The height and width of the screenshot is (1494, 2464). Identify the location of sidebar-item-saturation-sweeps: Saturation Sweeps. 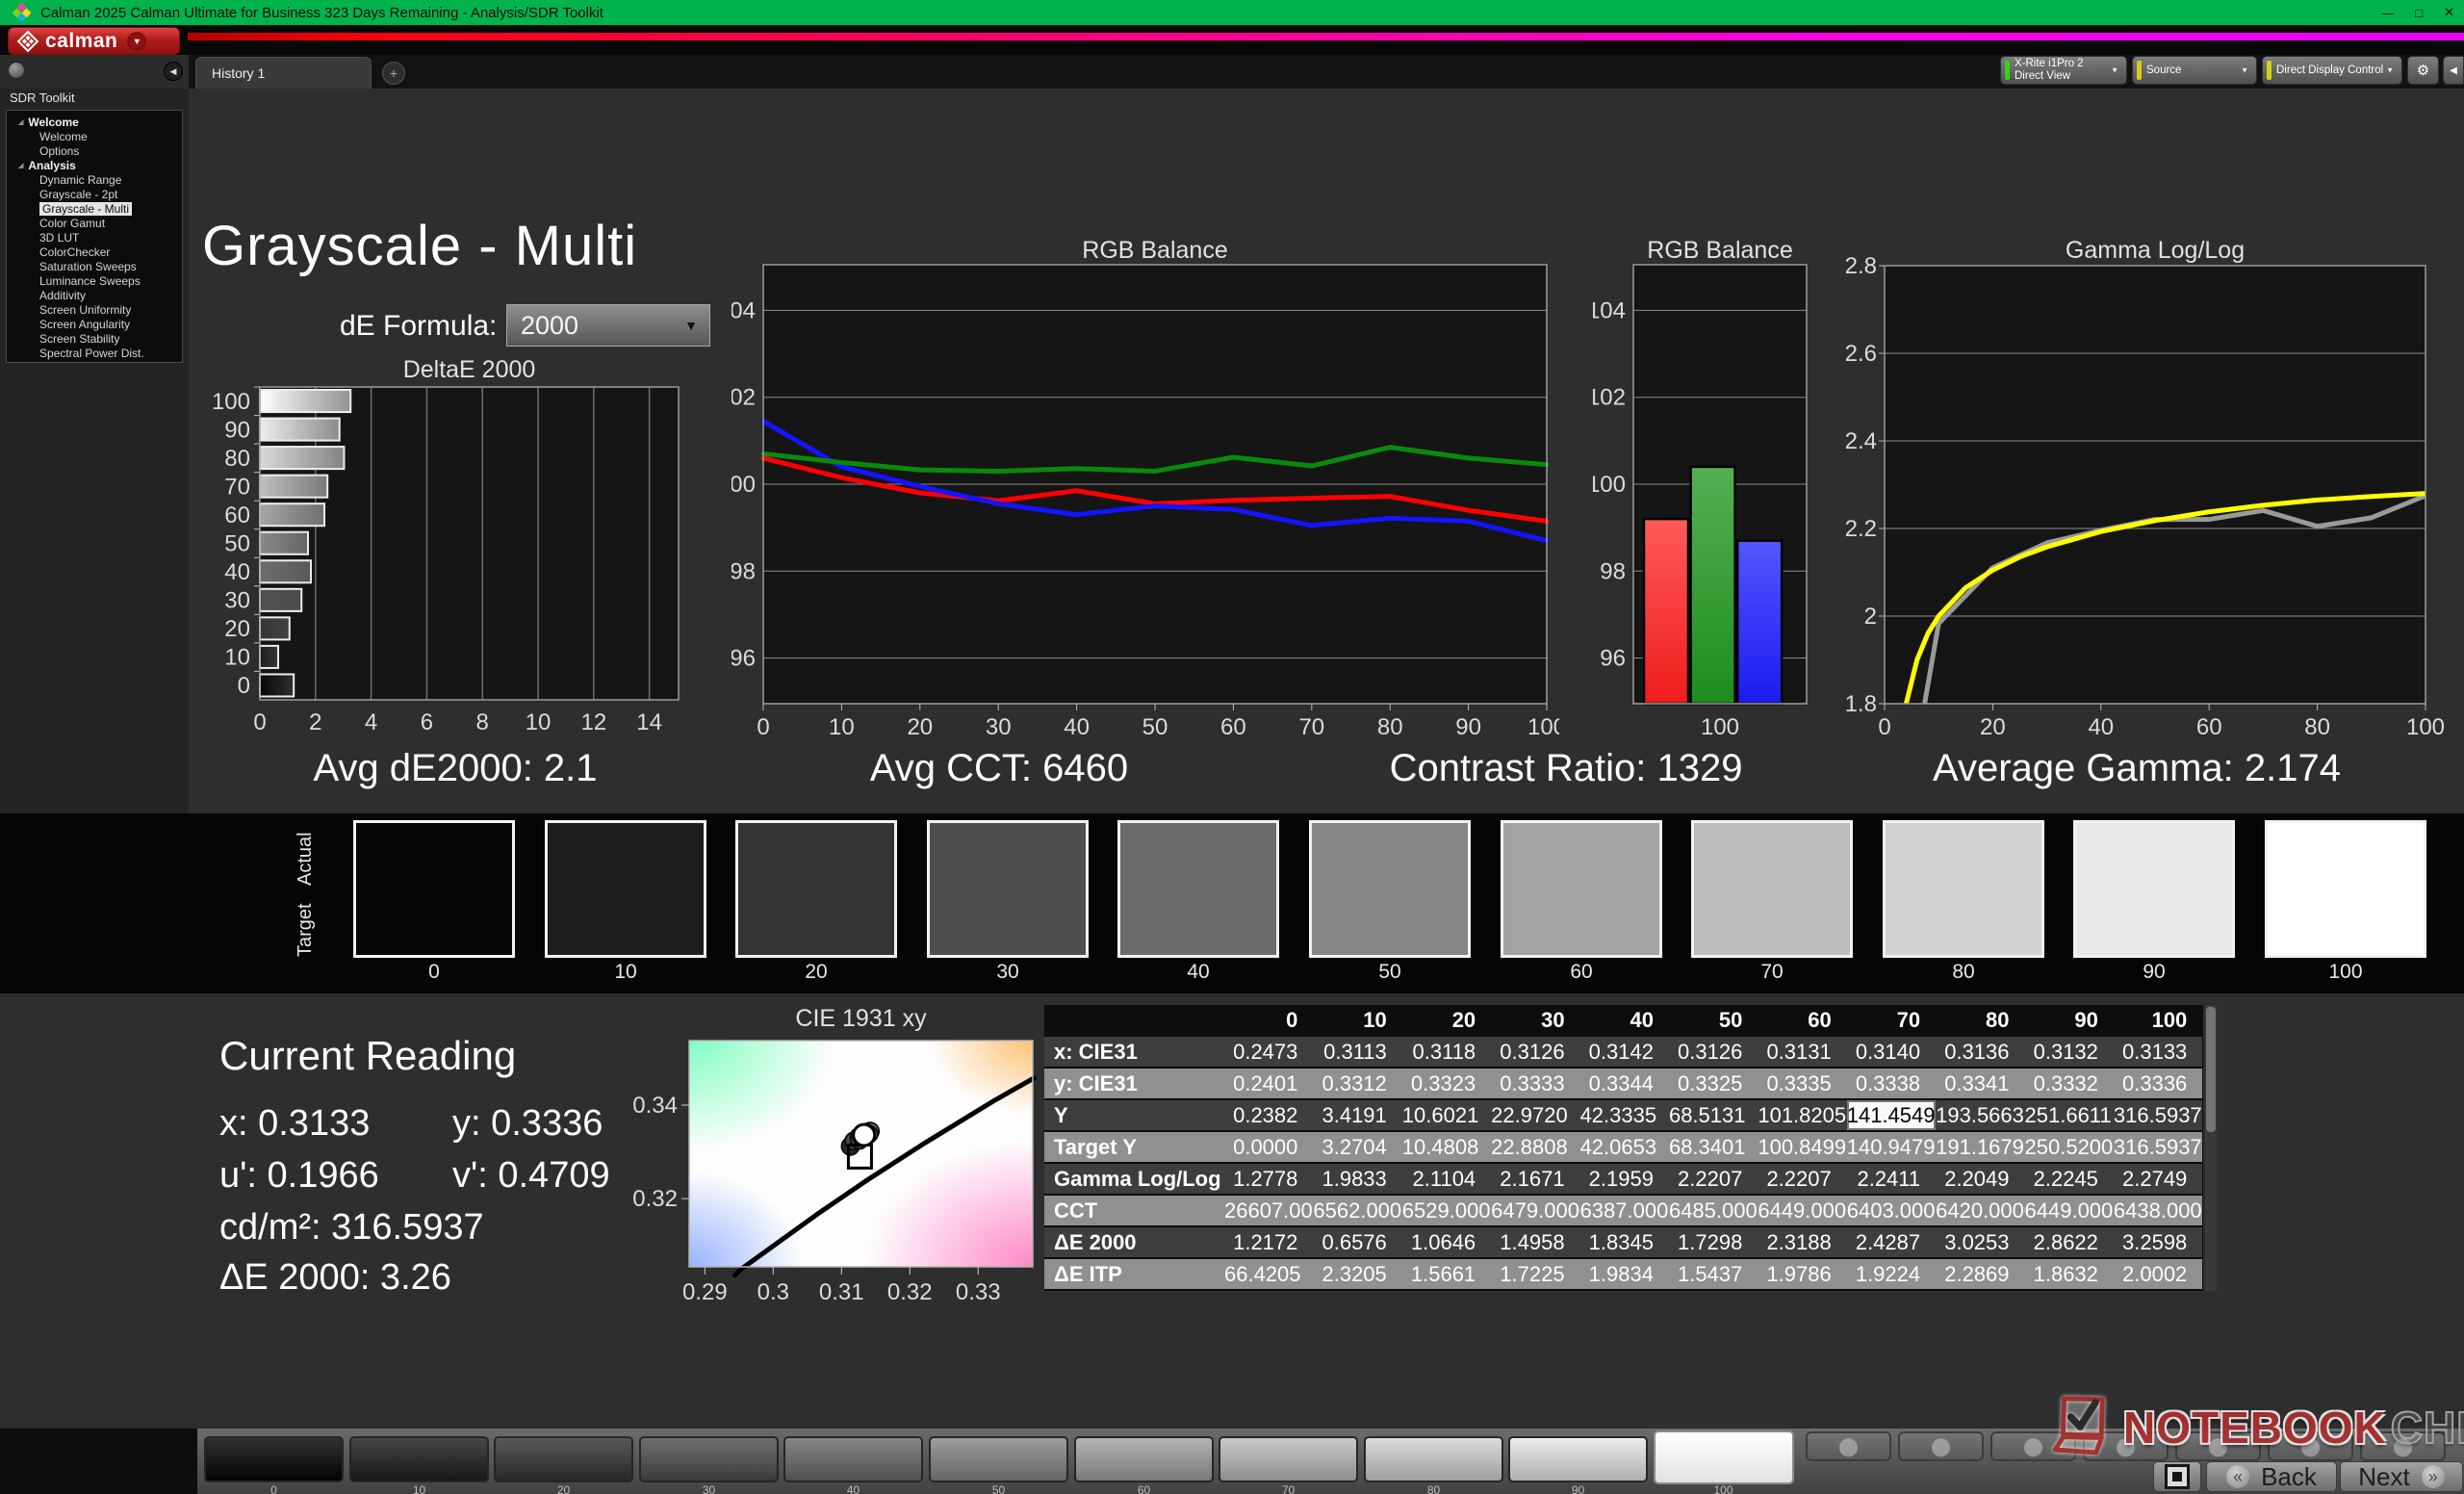
(94, 266).